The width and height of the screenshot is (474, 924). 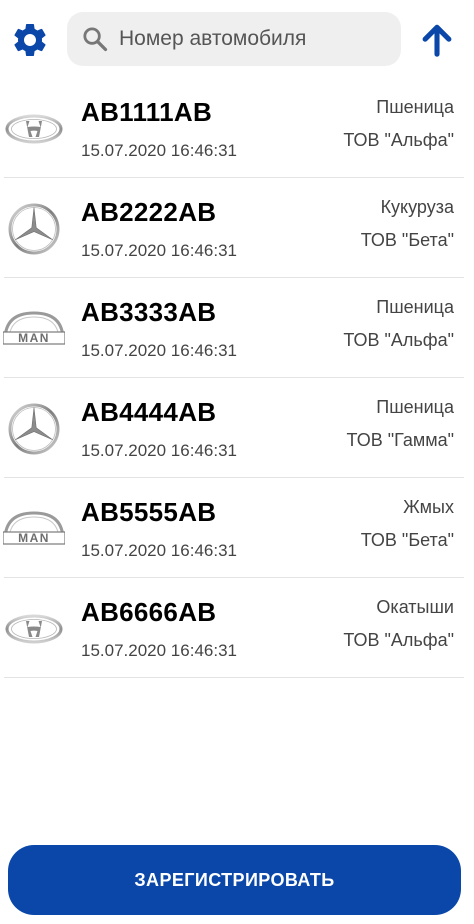 I want to click on vehicle-plate: AB3333AB, so click(x=149, y=312).